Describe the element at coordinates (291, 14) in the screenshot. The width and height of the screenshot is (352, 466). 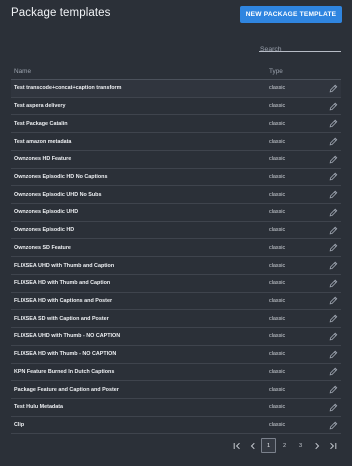
I see `new-package-template-button: NEW PACKAGE TEMPLATE` at that location.